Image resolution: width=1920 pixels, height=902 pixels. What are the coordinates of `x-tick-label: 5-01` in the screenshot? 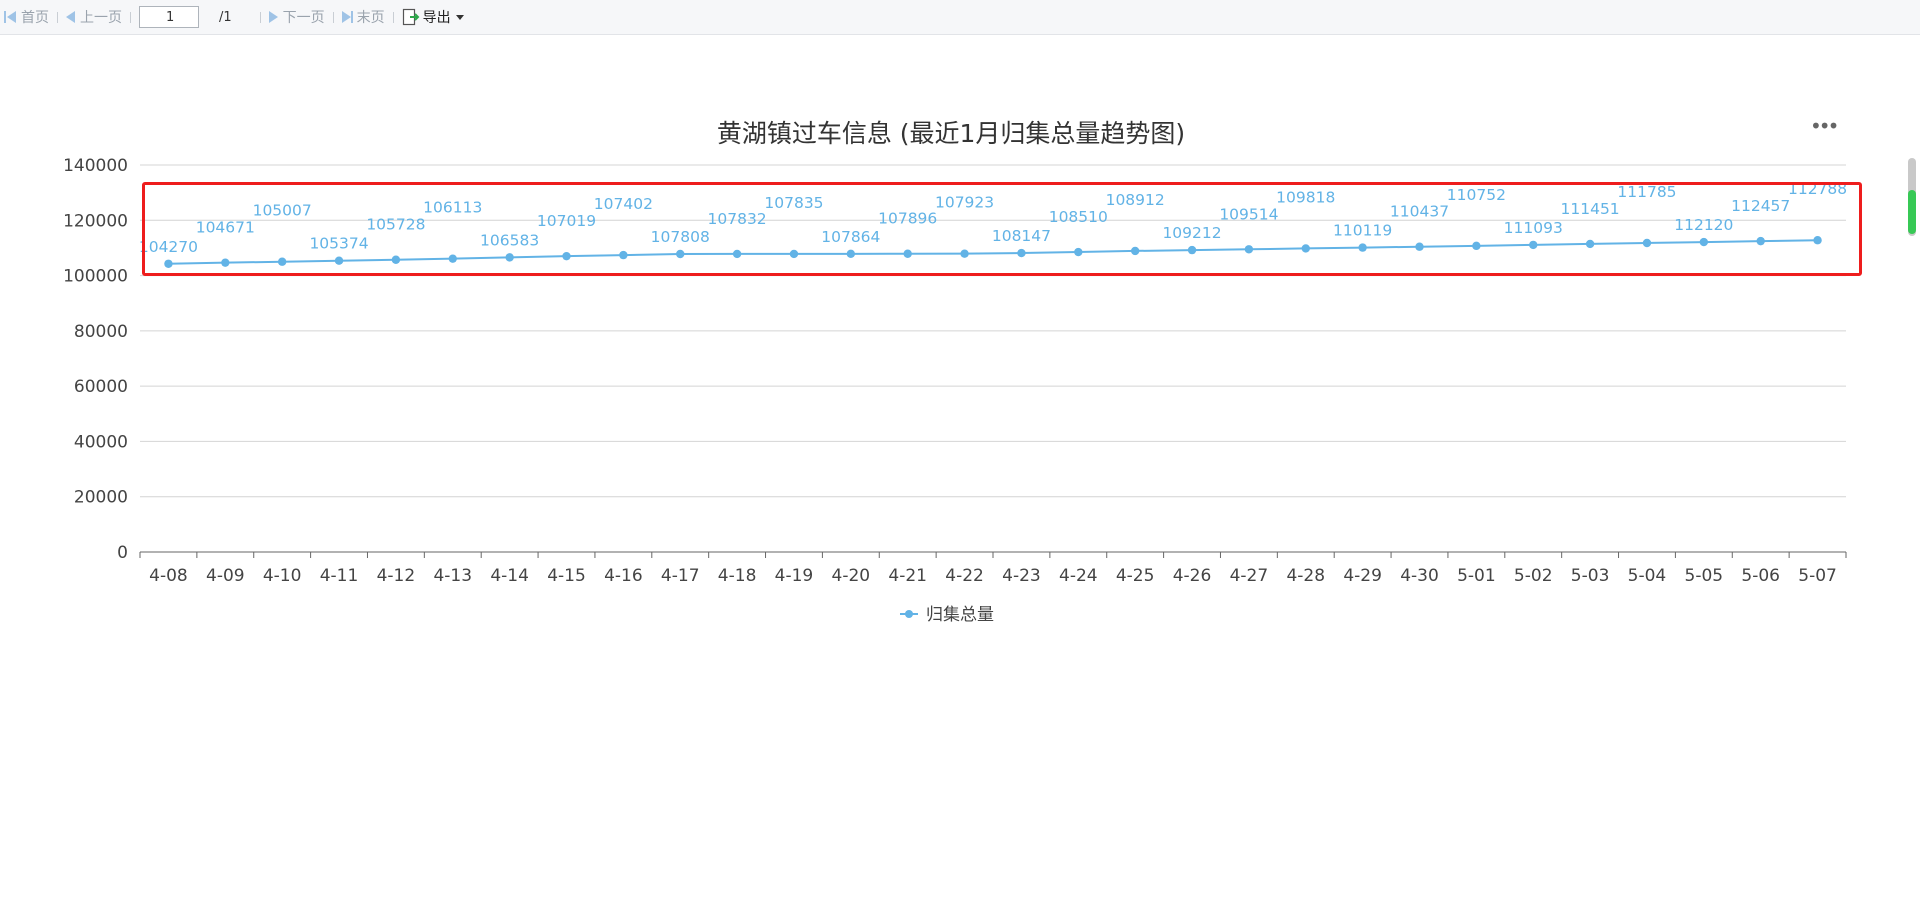 It's located at (1476, 576).